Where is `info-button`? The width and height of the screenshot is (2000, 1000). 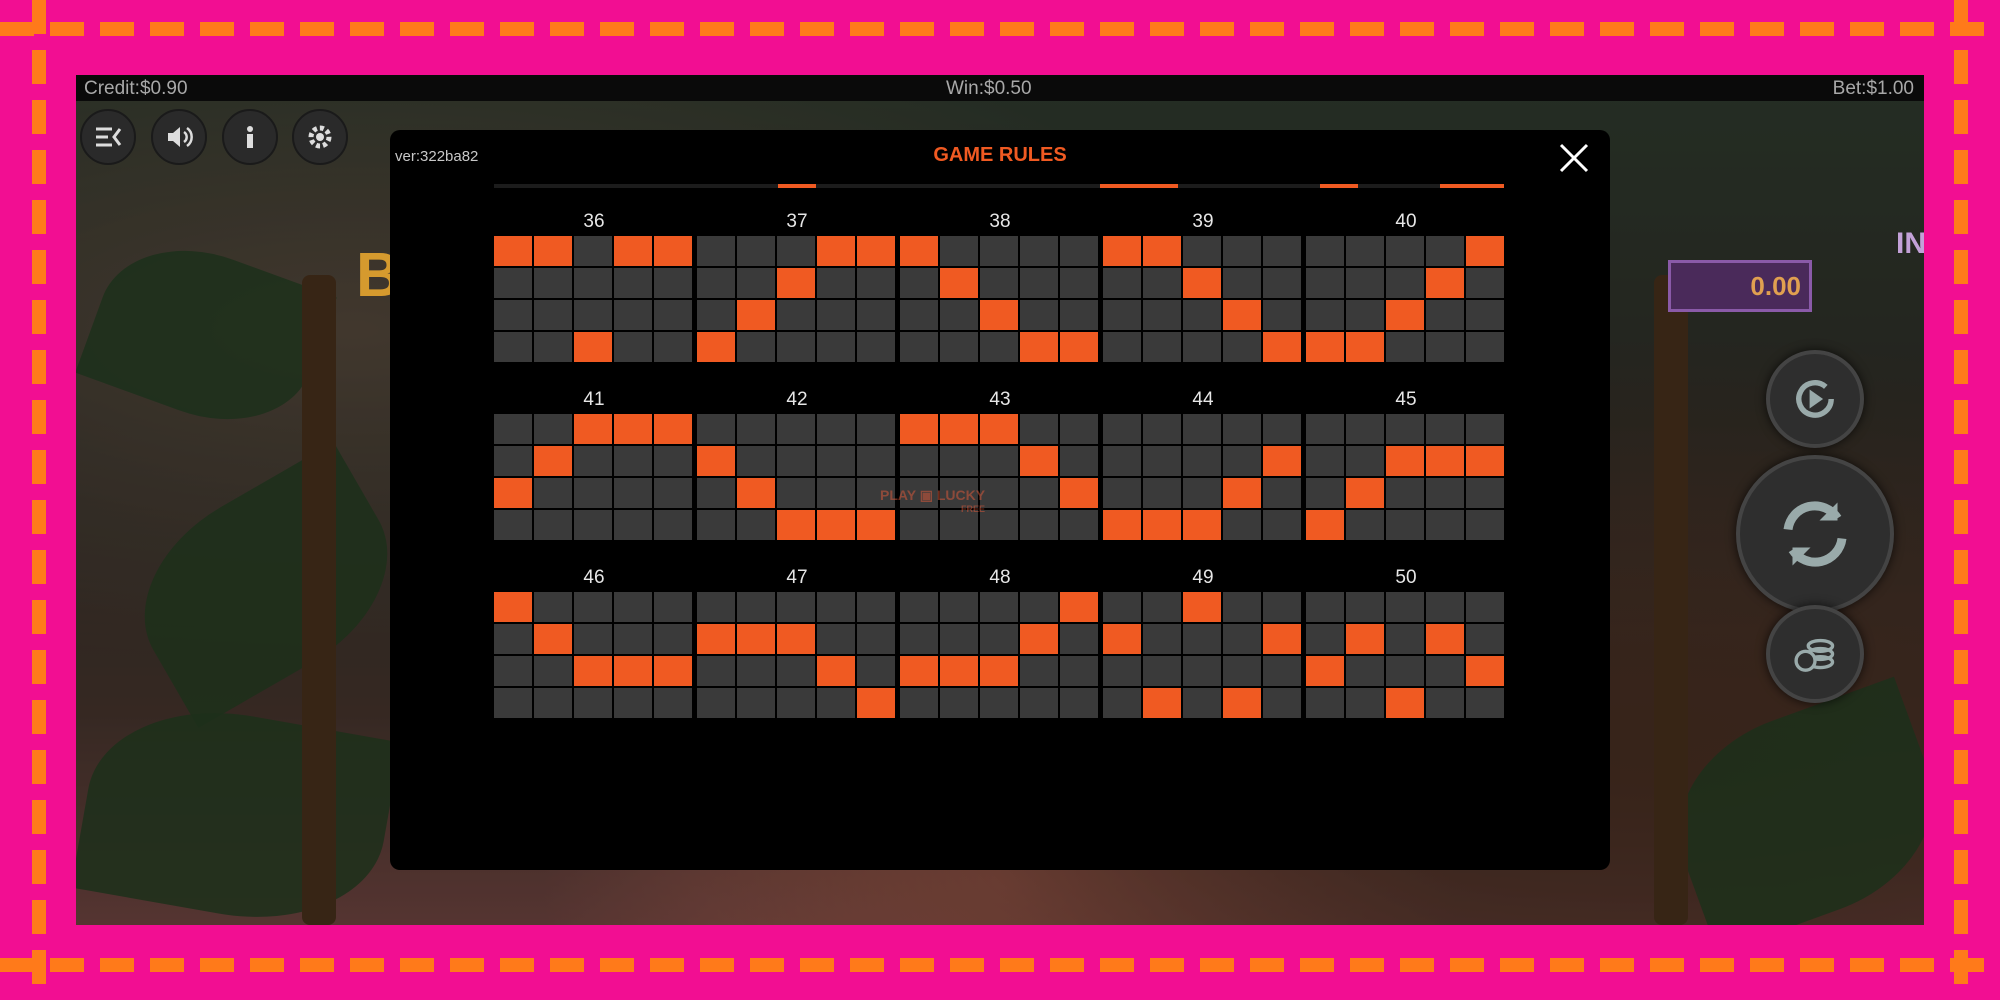
info-button is located at coordinates (250, 137).